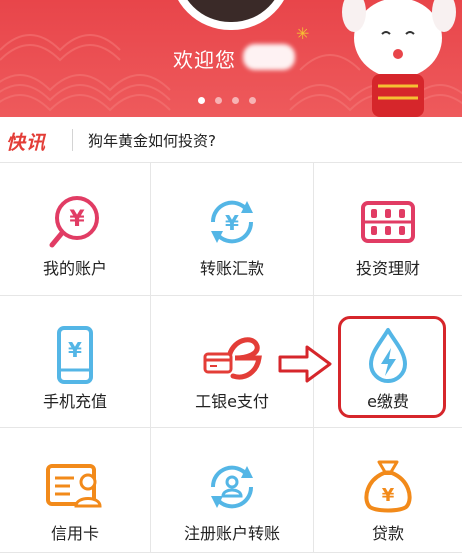 This screenshot has height=553, width=462. I want to click on news-divider, so click(72, 140).